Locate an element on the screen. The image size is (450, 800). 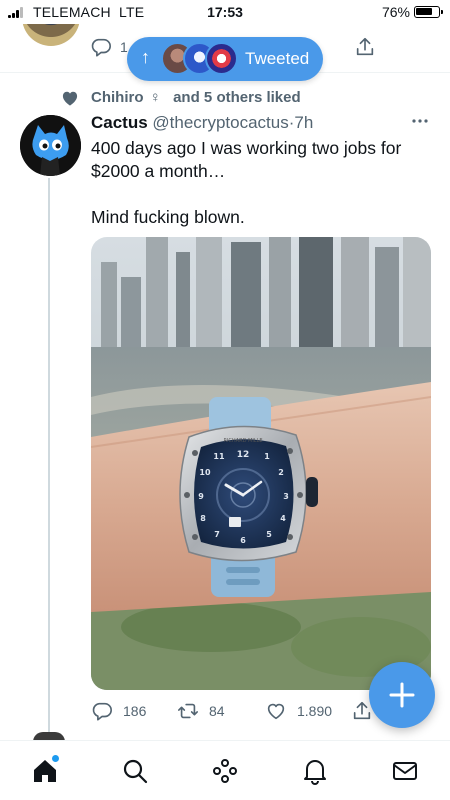
tweet-text-line: Mind fucking blown. is located at coordinates (168, 217).